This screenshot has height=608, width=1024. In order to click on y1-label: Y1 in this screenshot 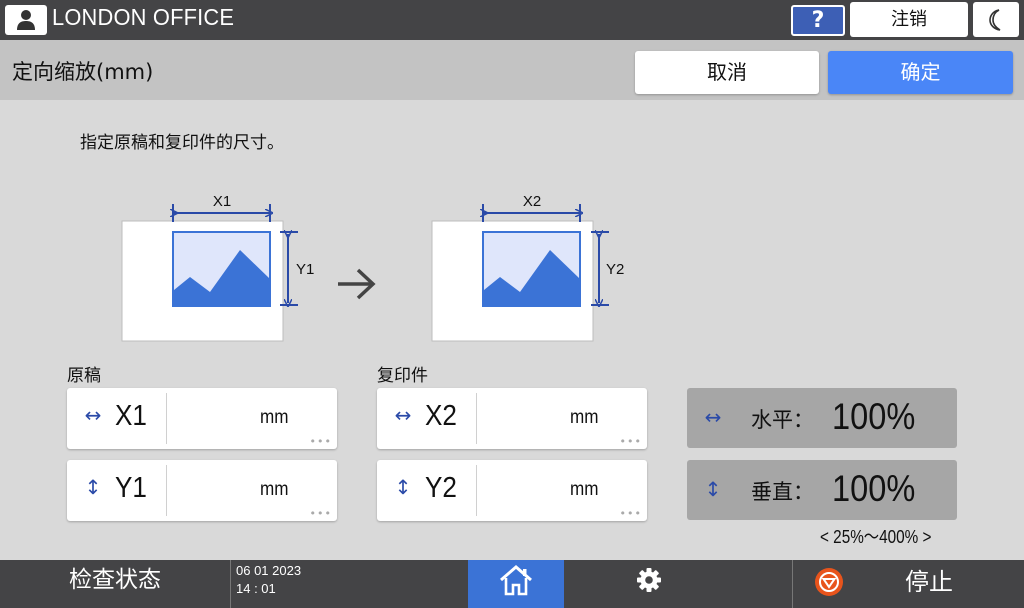, I will do `click(305, 269)`.